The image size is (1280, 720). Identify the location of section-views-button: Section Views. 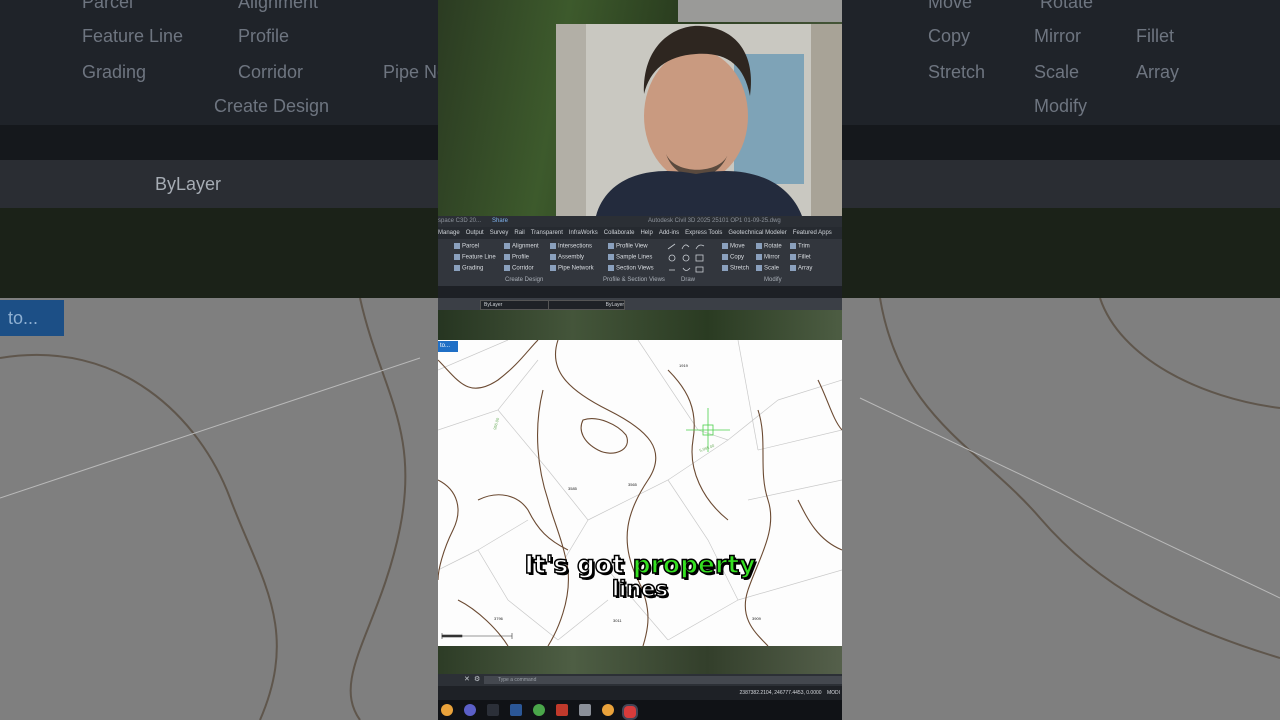
(631, 268).